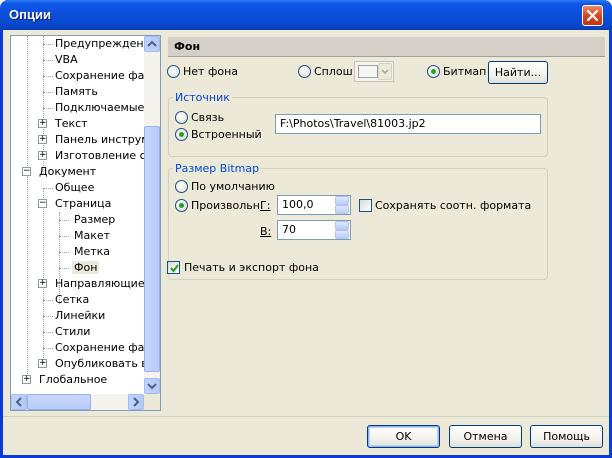  I want to click on tree-item-document: − Документ, so click(59, 172).